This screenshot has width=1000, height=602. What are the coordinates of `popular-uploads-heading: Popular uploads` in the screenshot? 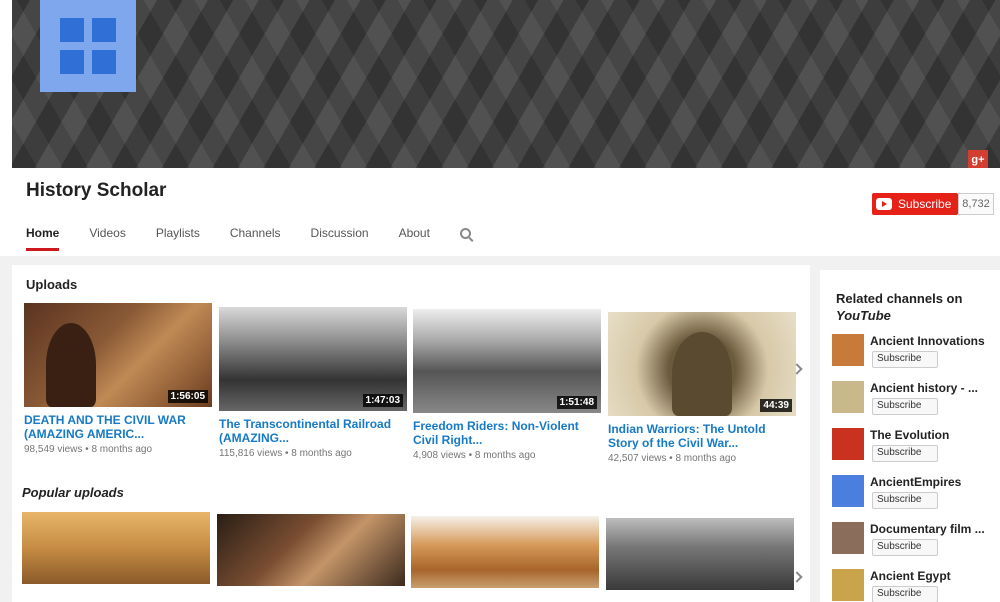 It's located at (73, 492).